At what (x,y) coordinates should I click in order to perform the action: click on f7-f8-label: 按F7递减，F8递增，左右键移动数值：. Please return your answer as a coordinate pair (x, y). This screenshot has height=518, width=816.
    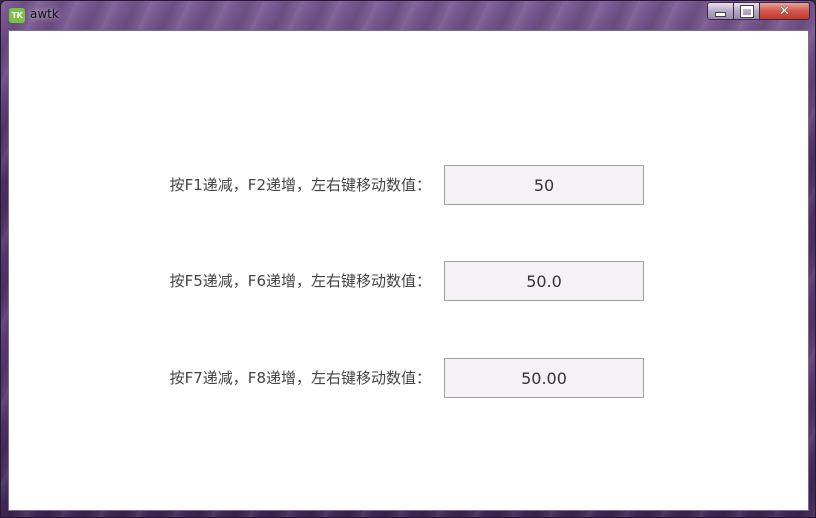
    Looking at the image, I should click on (300, 378).